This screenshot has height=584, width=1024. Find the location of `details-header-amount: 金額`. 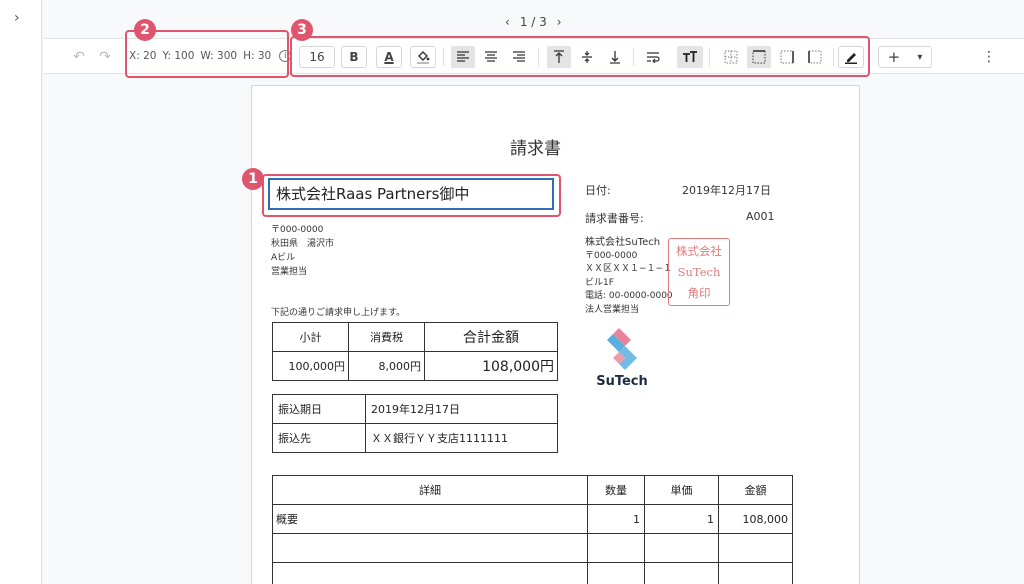

details-header-amount: 金額 is located at coordinates (755, 490).